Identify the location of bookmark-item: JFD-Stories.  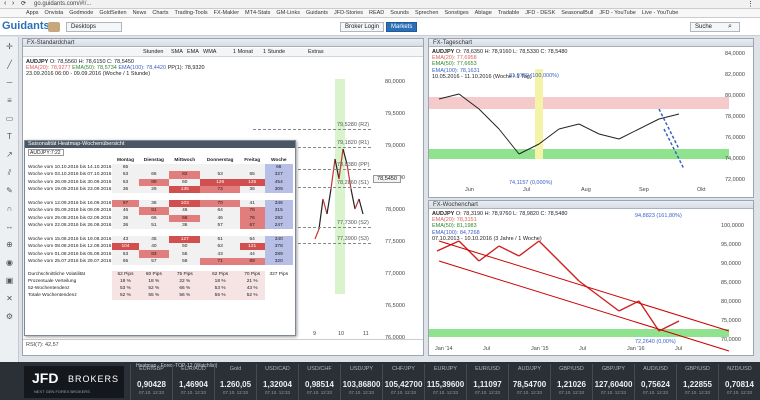
(348, 13).